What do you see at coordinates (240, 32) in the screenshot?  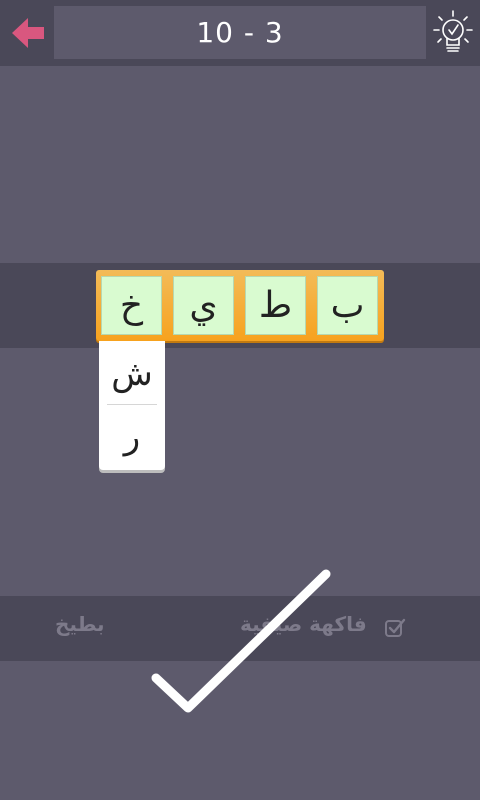 I see `level-title: 10 - 3` at bounding box center [240, 32].